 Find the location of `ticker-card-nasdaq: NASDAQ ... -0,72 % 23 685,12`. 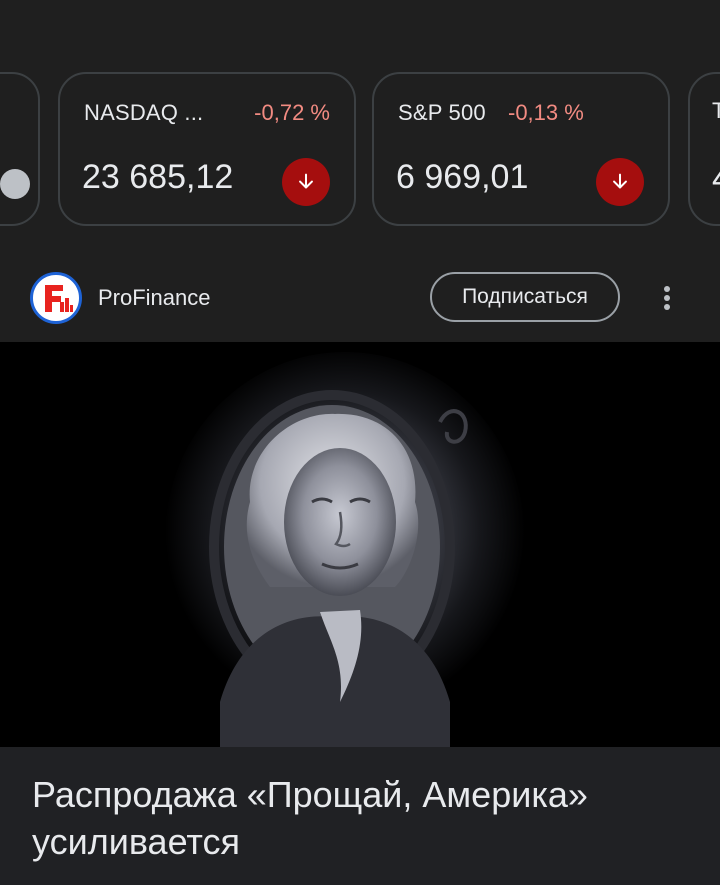

ticker-card-nasdaq: NASDAQ ... -0,72 % 23 685,12 is located at coordinates (207, 149).